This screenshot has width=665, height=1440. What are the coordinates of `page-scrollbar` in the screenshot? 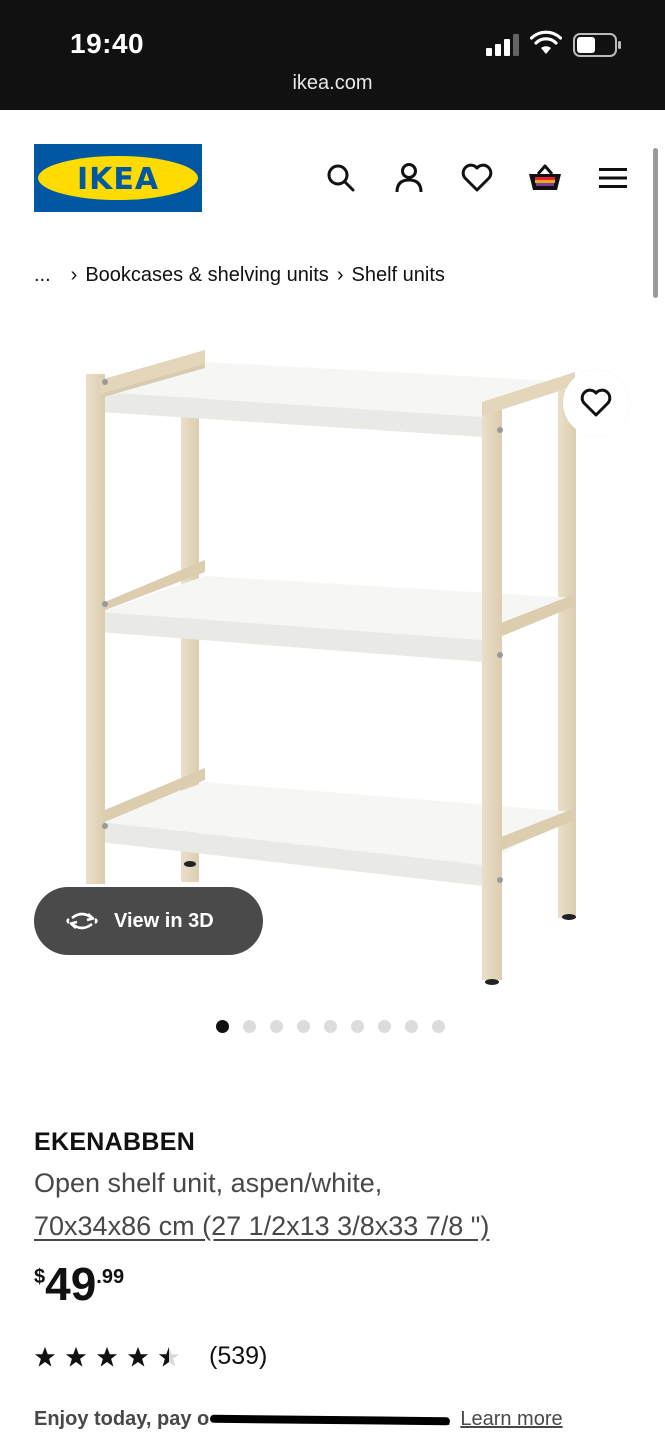 It's located at (655, 223).